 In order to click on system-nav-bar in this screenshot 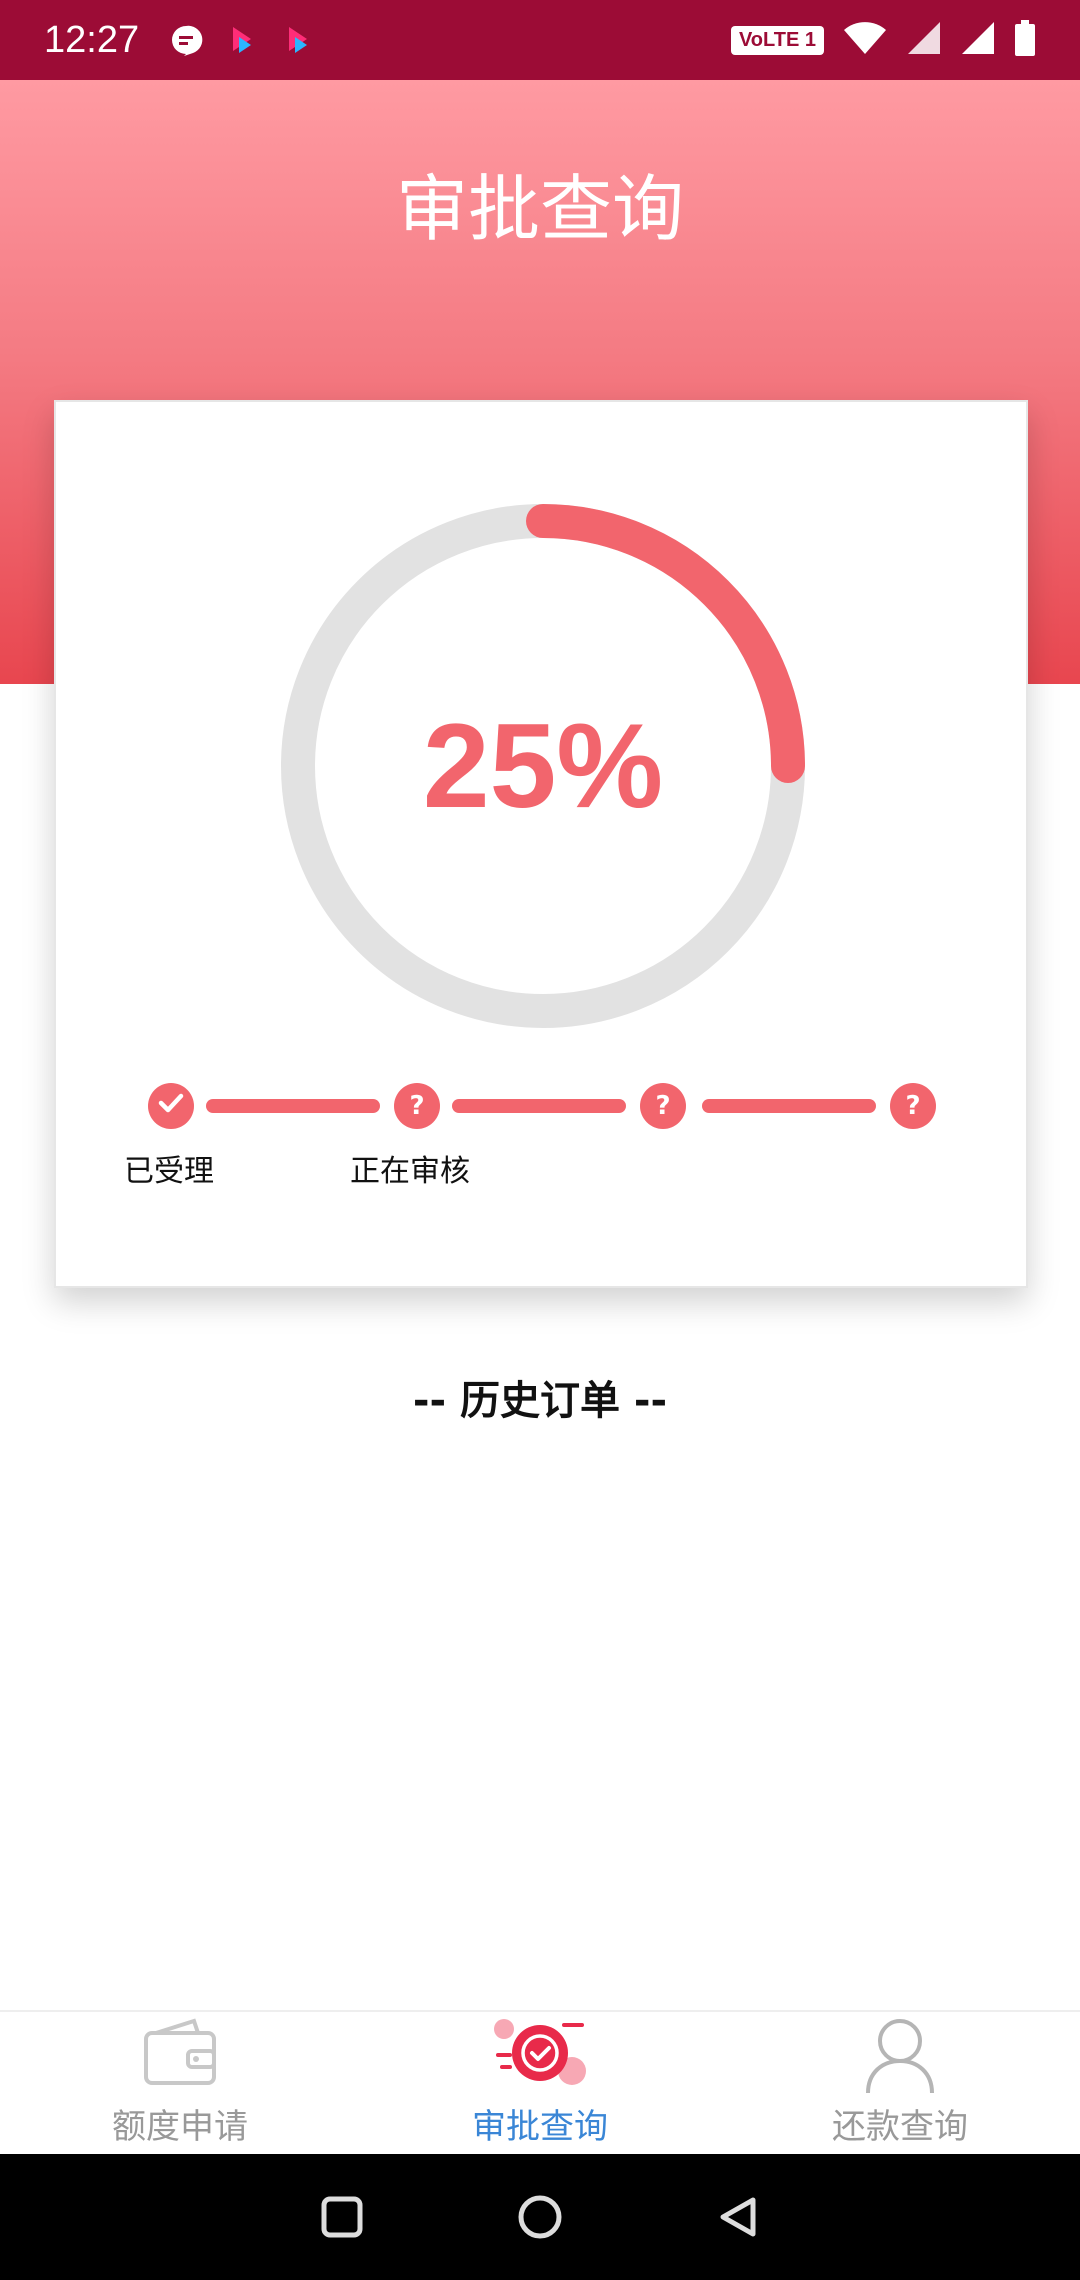, I will do `click(540, 2217)`.